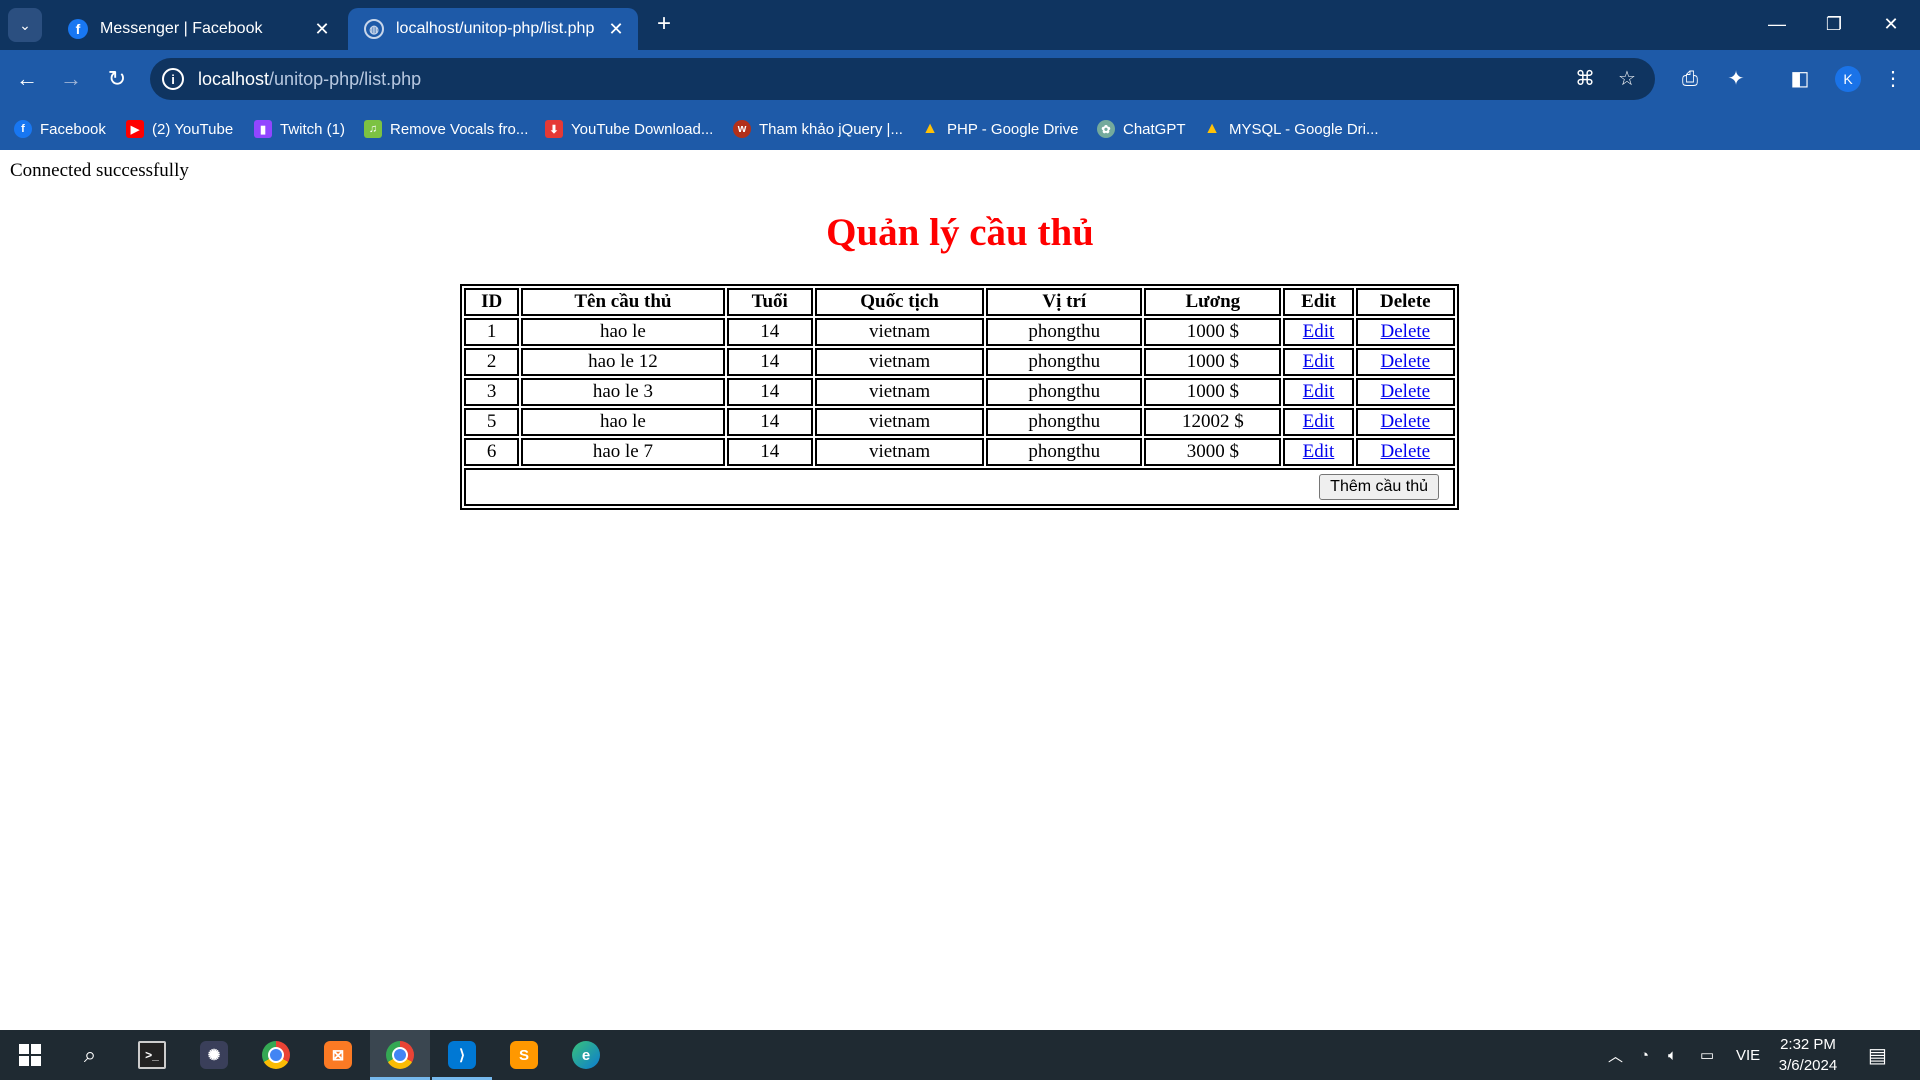 Image resolution: width=1920 pixels, height=1080 pixels. I want to click on start-button, so click(30, 1055).